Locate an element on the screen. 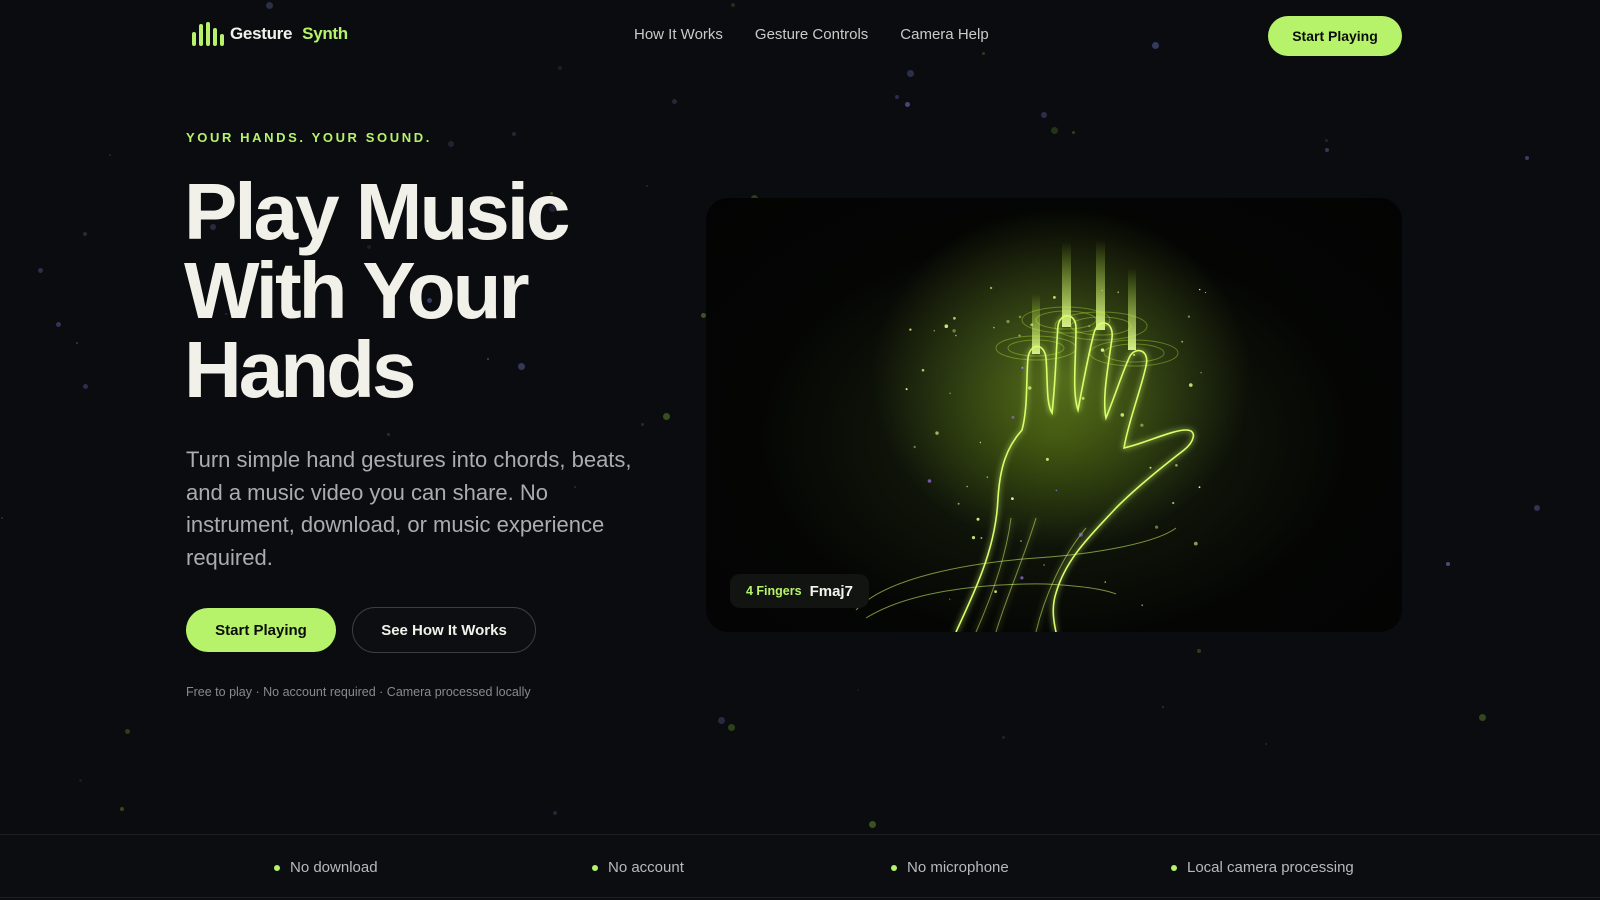 The width and height of the screenshot is (1600, 900). nav-start-playing-button: Start Playing is located at coordinates (1335, 36).